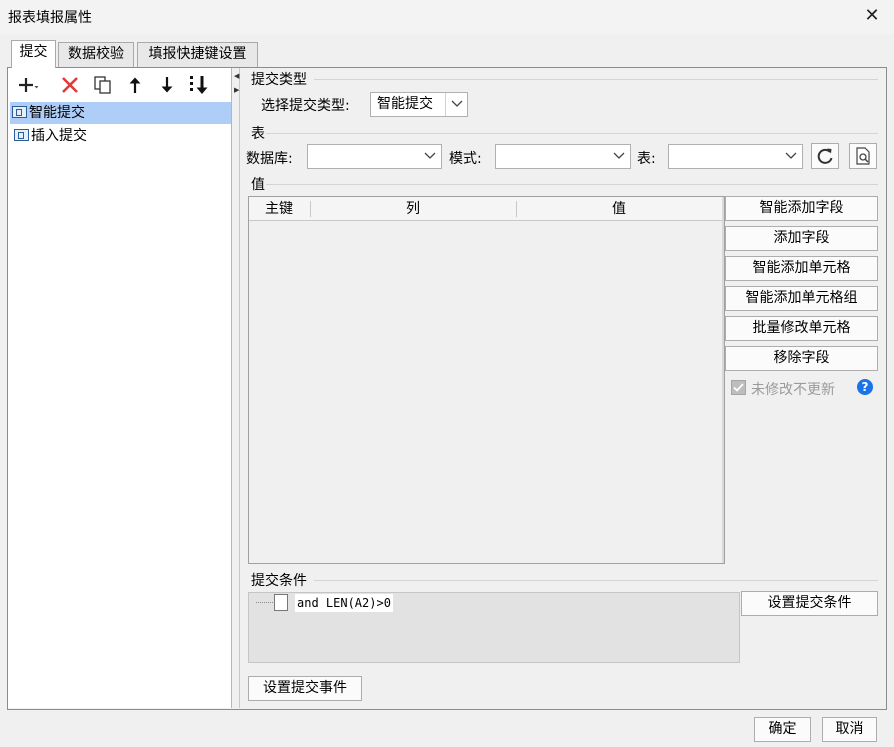 Image resolution: width=894 pixels, height=747 pixels. What do you see at coordinates (405, 104) in the screenshot?
I see `submit-type-value: 智能提交` at bounding box center [405, 104].